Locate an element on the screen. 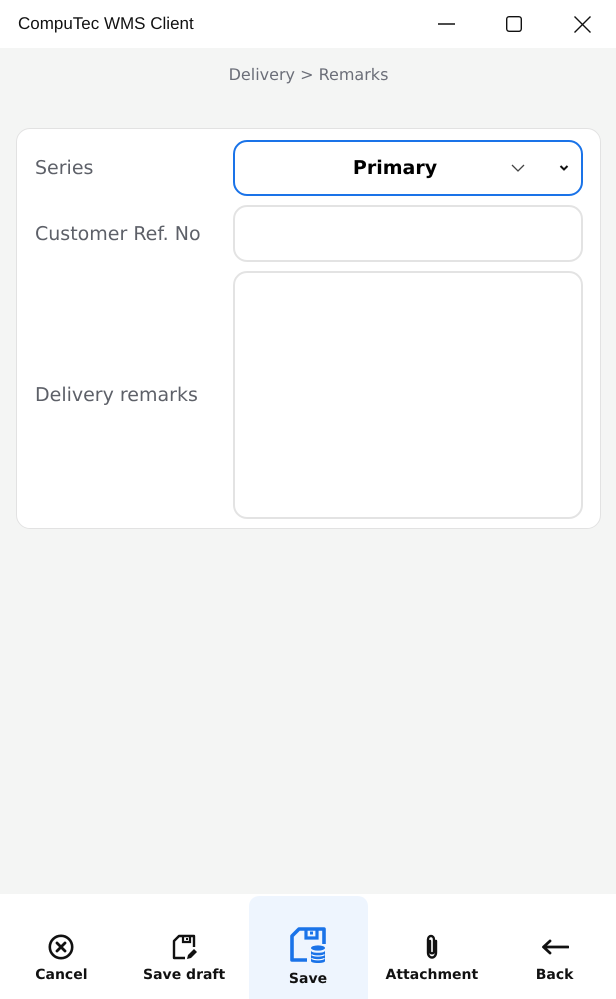 This screenshot has width=616, height=999. field-label: Customer Ref. No is located at coordinates (118, 233).